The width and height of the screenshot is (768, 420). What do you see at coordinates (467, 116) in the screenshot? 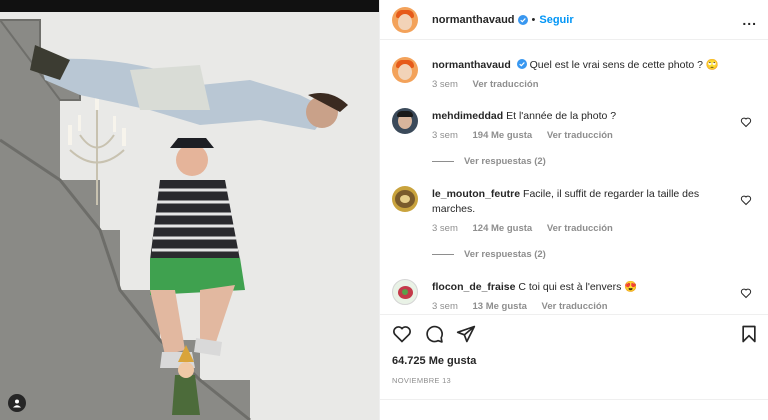
I see `comment-username: mehdimeddad` at bounding box center [467, 116].